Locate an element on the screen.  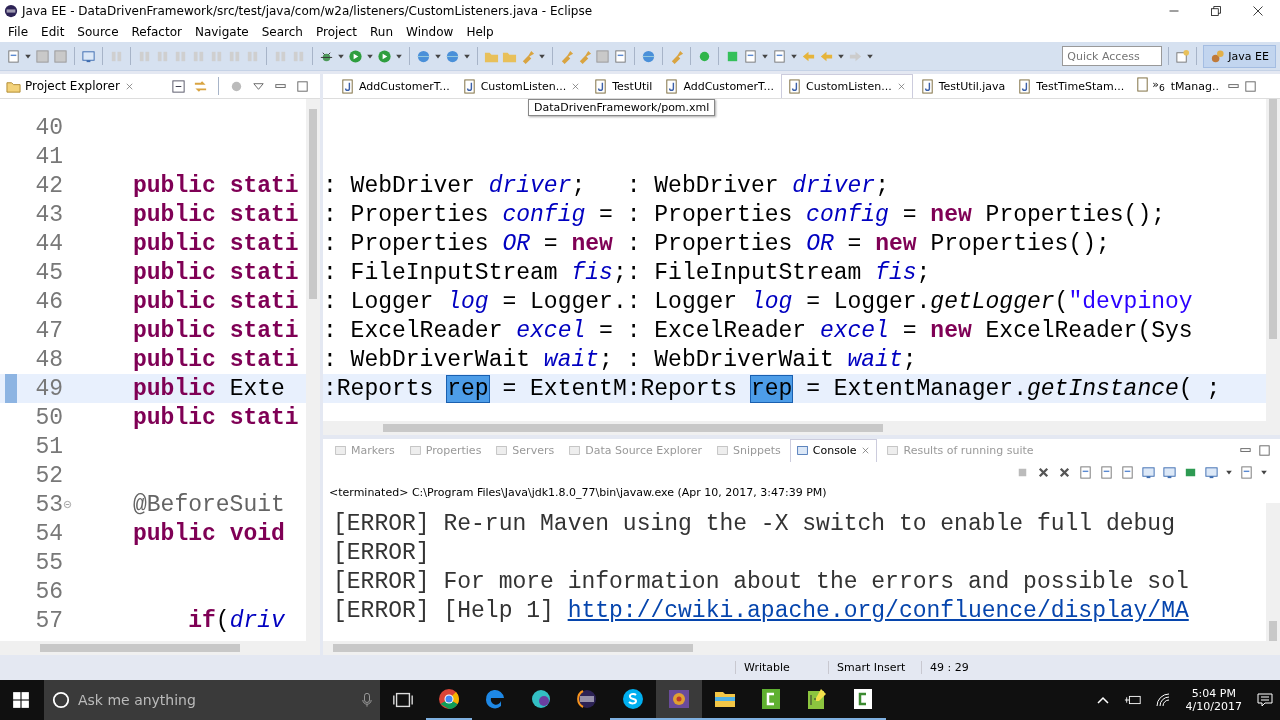
code-text: @BeforeSuit is located at coordinates (209, 504).